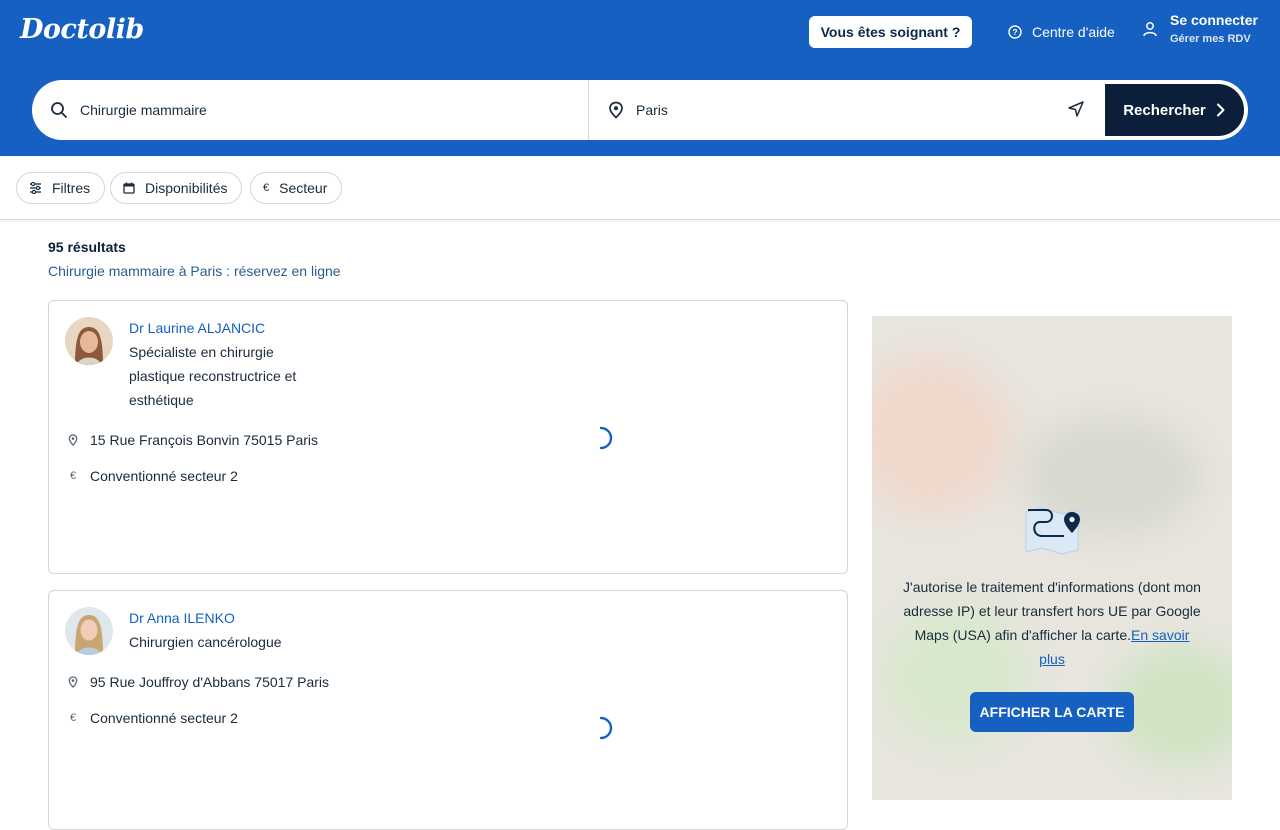 The height and width of the screenshot is (830, 1280). Describe the element at coordinates (87, 247) in the screenshot. I see `results-count: 95 résultats` at that location.